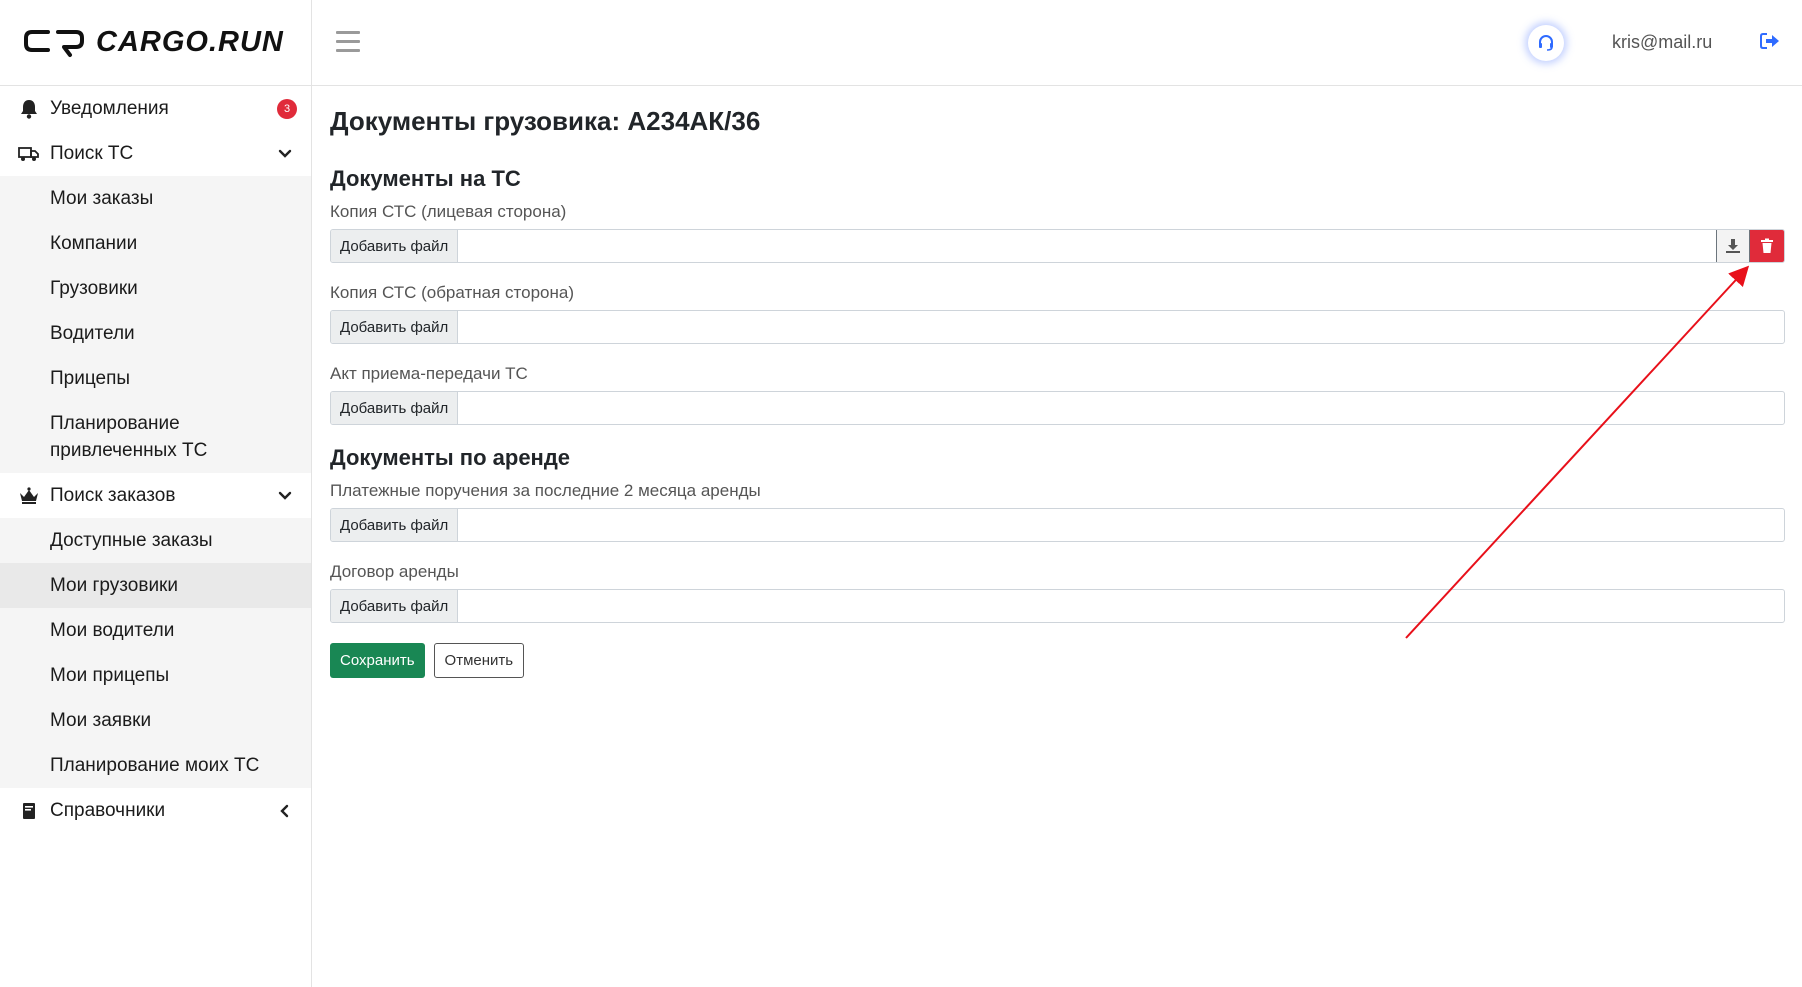  I want to click on sidebar-item-label: Поиск ТС, so click(92, 153).